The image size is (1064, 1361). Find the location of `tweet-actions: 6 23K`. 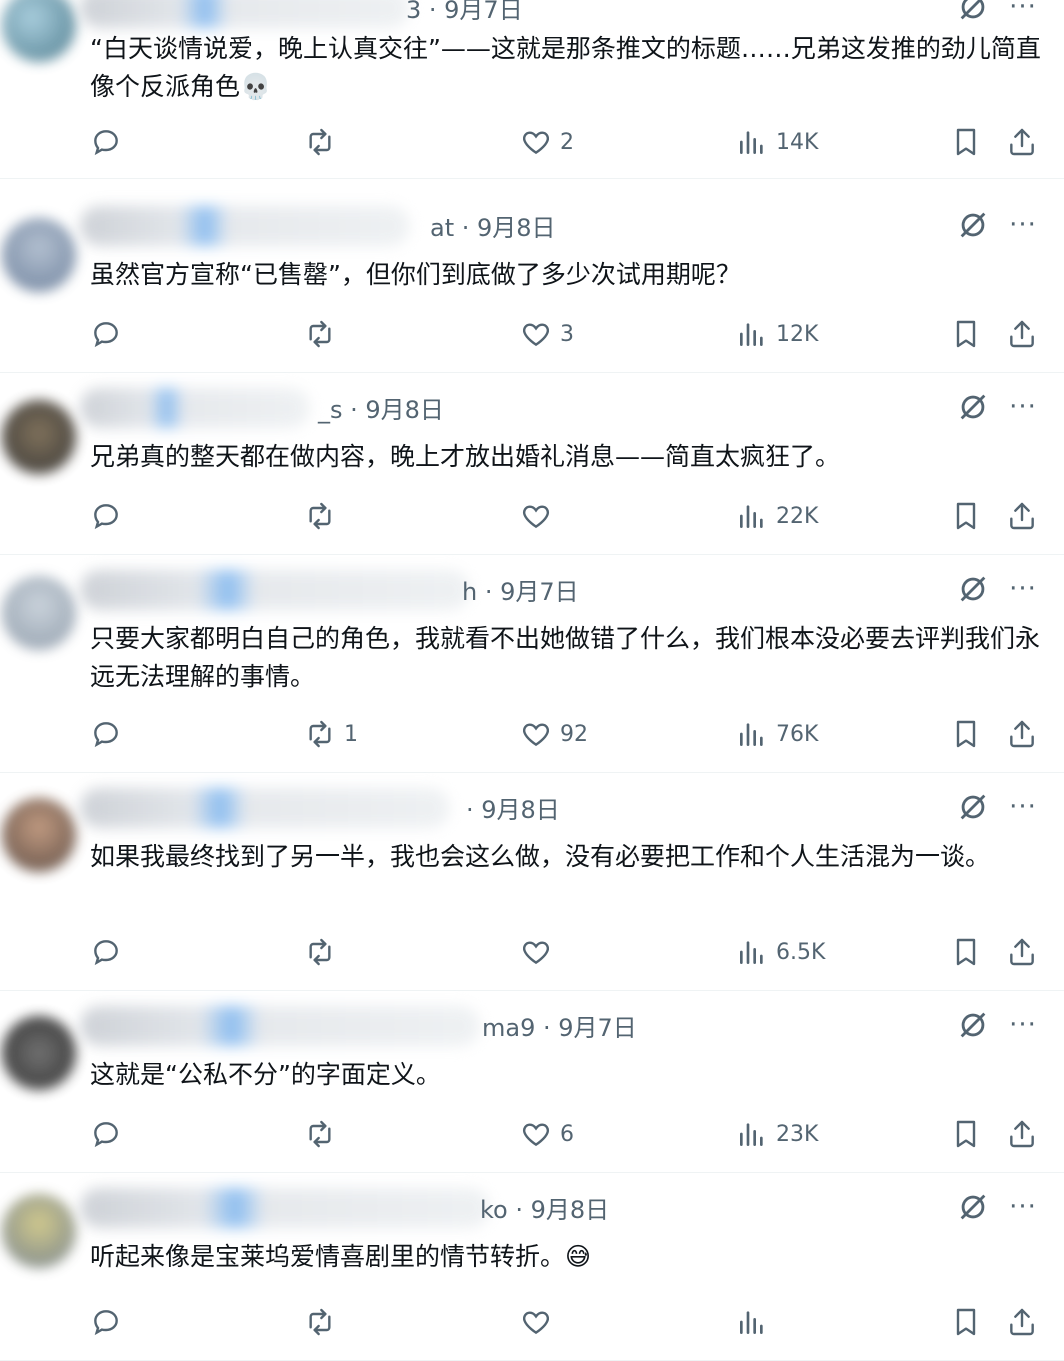

tweet-actions: 6 23K is located at coordinates (532, 1134).